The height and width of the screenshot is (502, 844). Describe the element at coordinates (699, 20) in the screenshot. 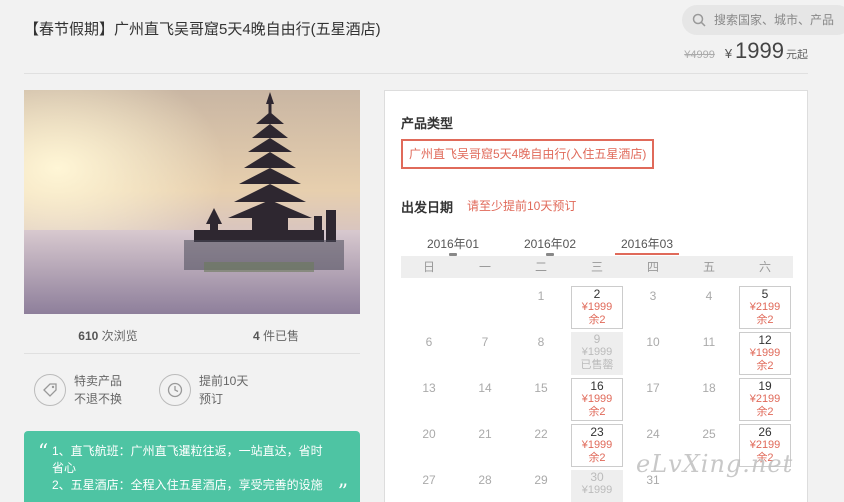

I see `search-icon` at that location.